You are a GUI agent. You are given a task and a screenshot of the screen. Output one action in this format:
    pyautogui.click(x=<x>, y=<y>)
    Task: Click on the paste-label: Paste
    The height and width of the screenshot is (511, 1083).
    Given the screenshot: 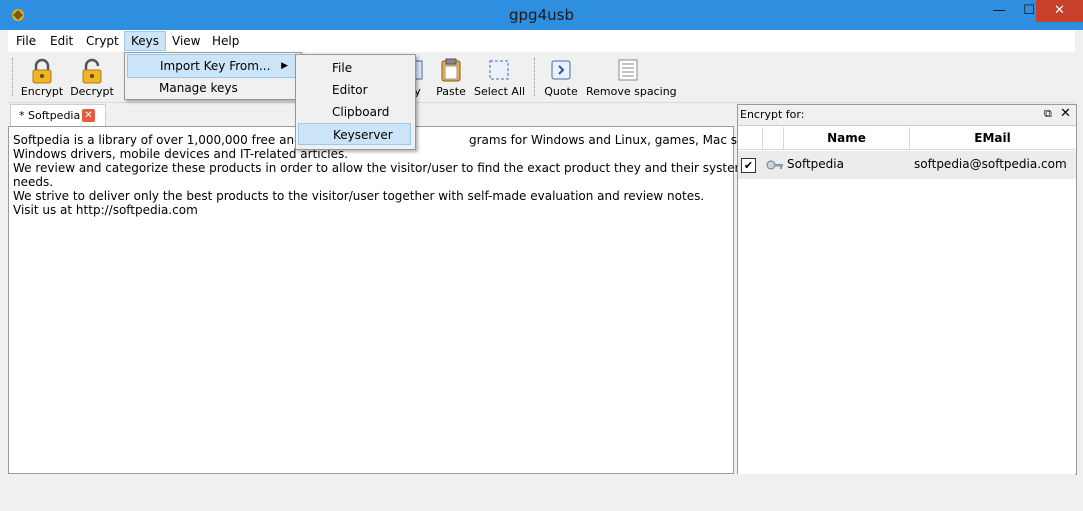 What is the action you would take?
    pyautogui.click(x=451, y=91)
    